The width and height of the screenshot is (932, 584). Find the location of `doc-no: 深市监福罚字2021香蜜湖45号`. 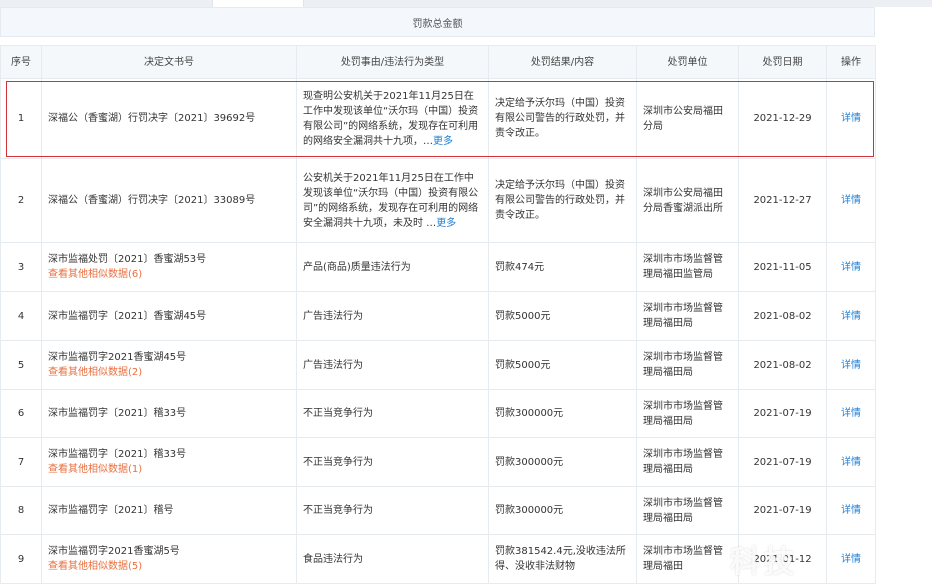

doc-no: 深市监福罚字2021香蜜湖45号 is located at coordinates (117, 357).